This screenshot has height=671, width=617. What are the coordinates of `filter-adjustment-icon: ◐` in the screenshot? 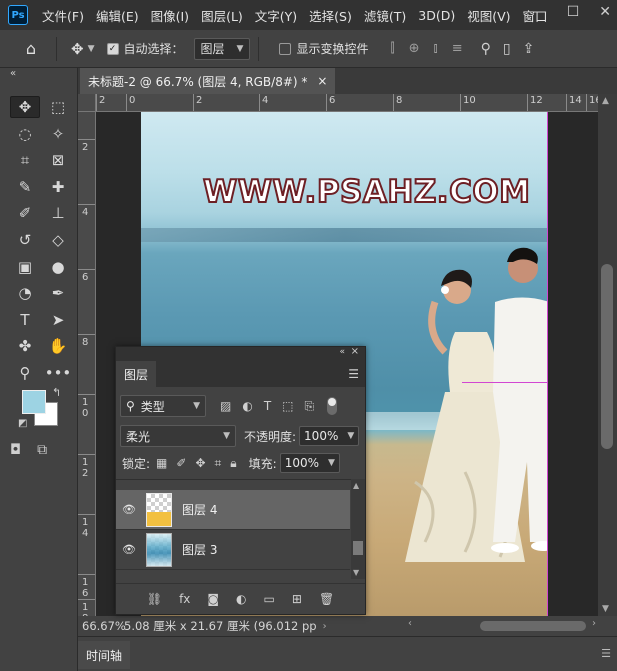 It's located at (247, 406).